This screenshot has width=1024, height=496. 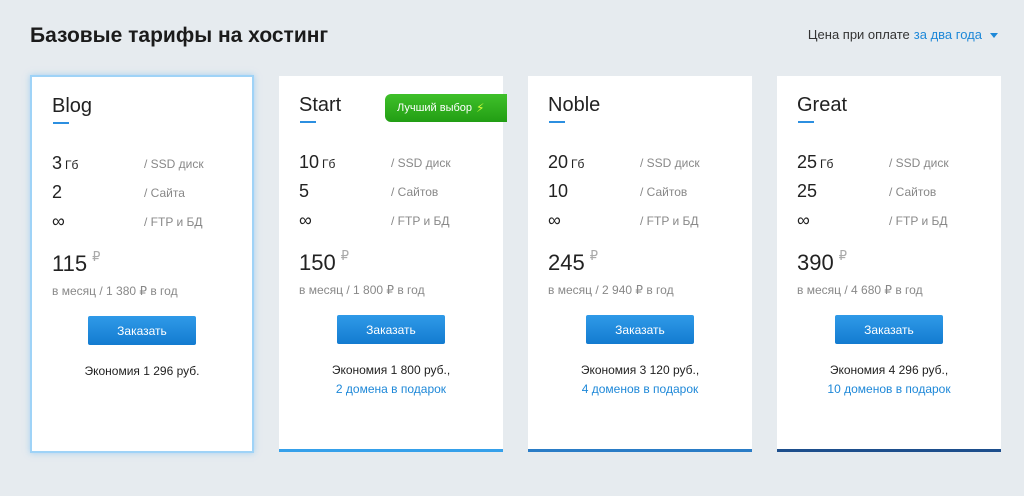 I want to click on plan-name: Great, so click(x=822, y=105).